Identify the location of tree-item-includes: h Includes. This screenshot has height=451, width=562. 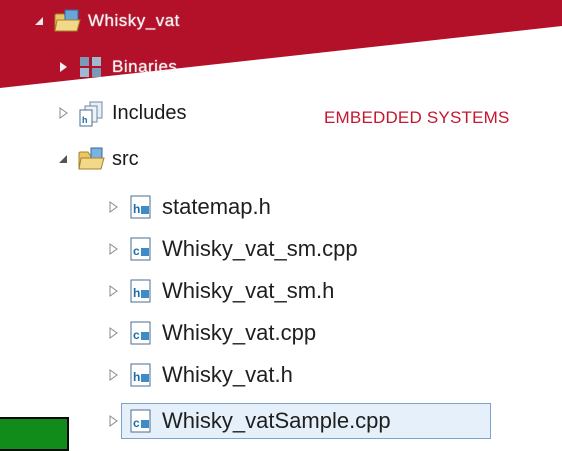
(121, 113).